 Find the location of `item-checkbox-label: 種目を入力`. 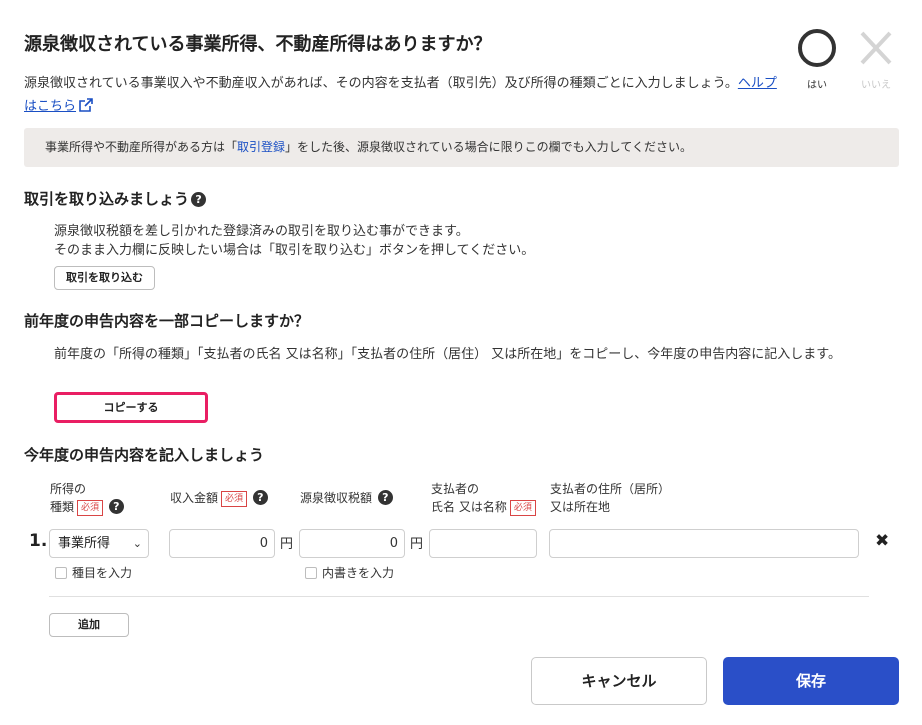

item-checkbox-label: 種目を入力 is located at coordinates (102, 573).